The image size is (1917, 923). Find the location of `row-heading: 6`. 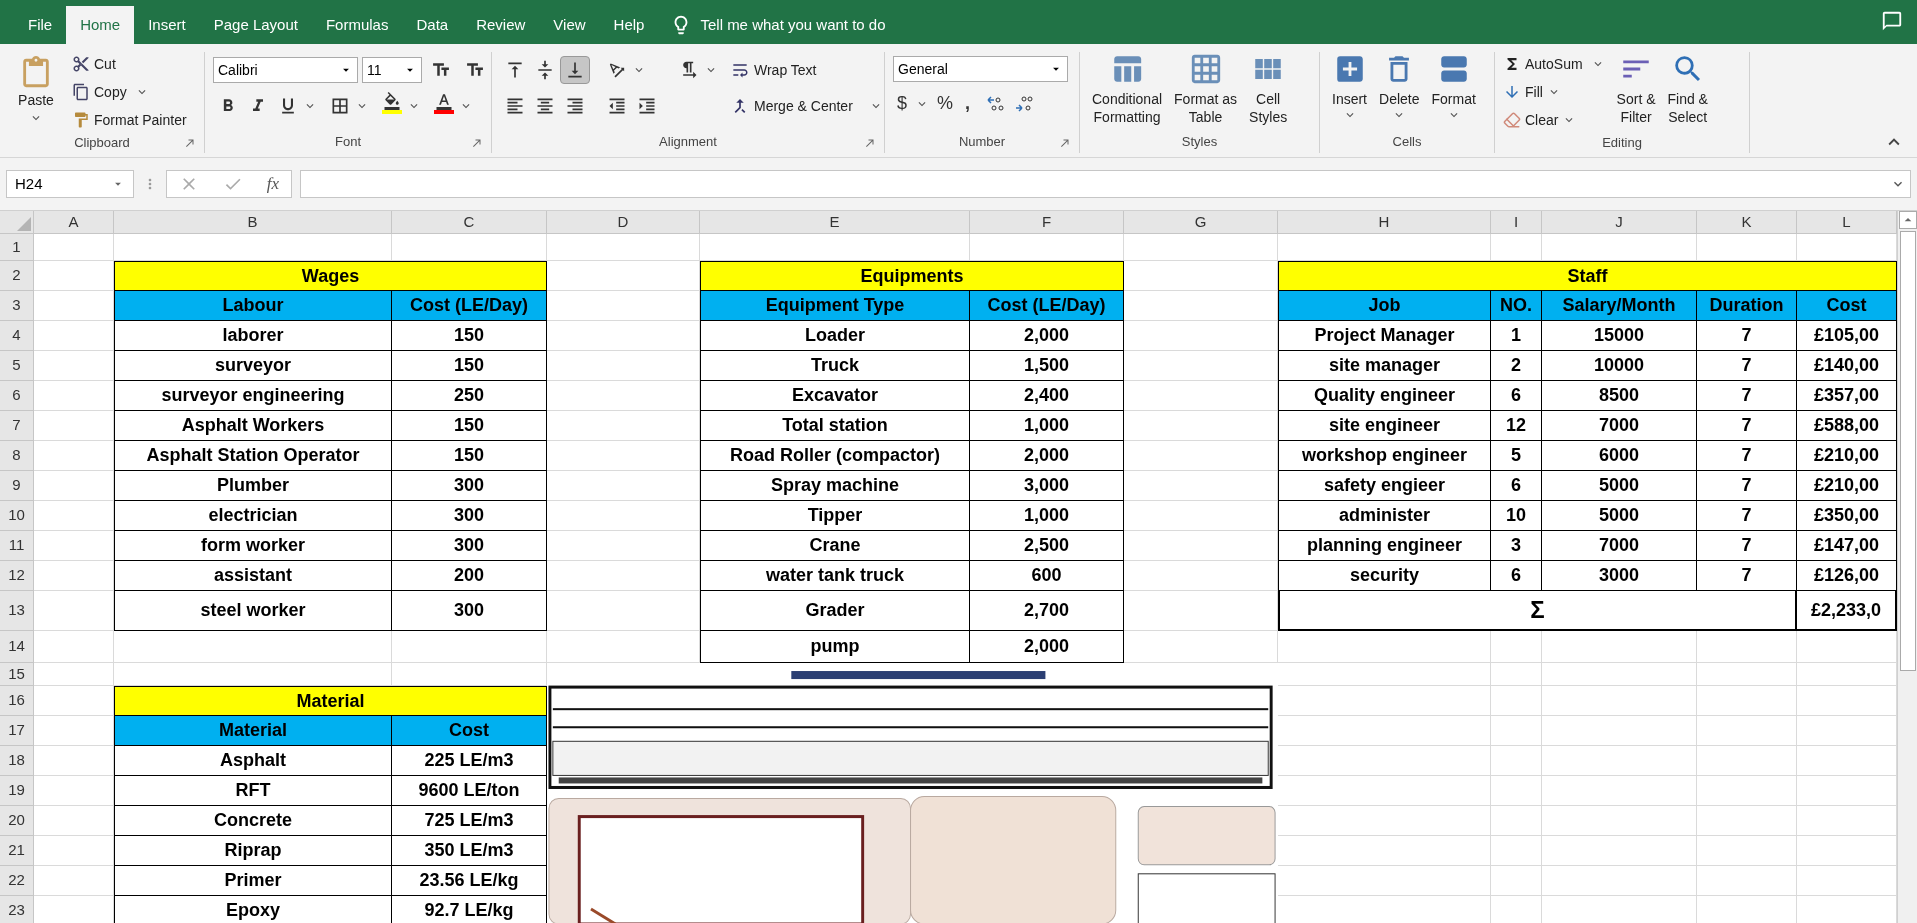

row-heading: 6 is located at coordinates (17, 396).